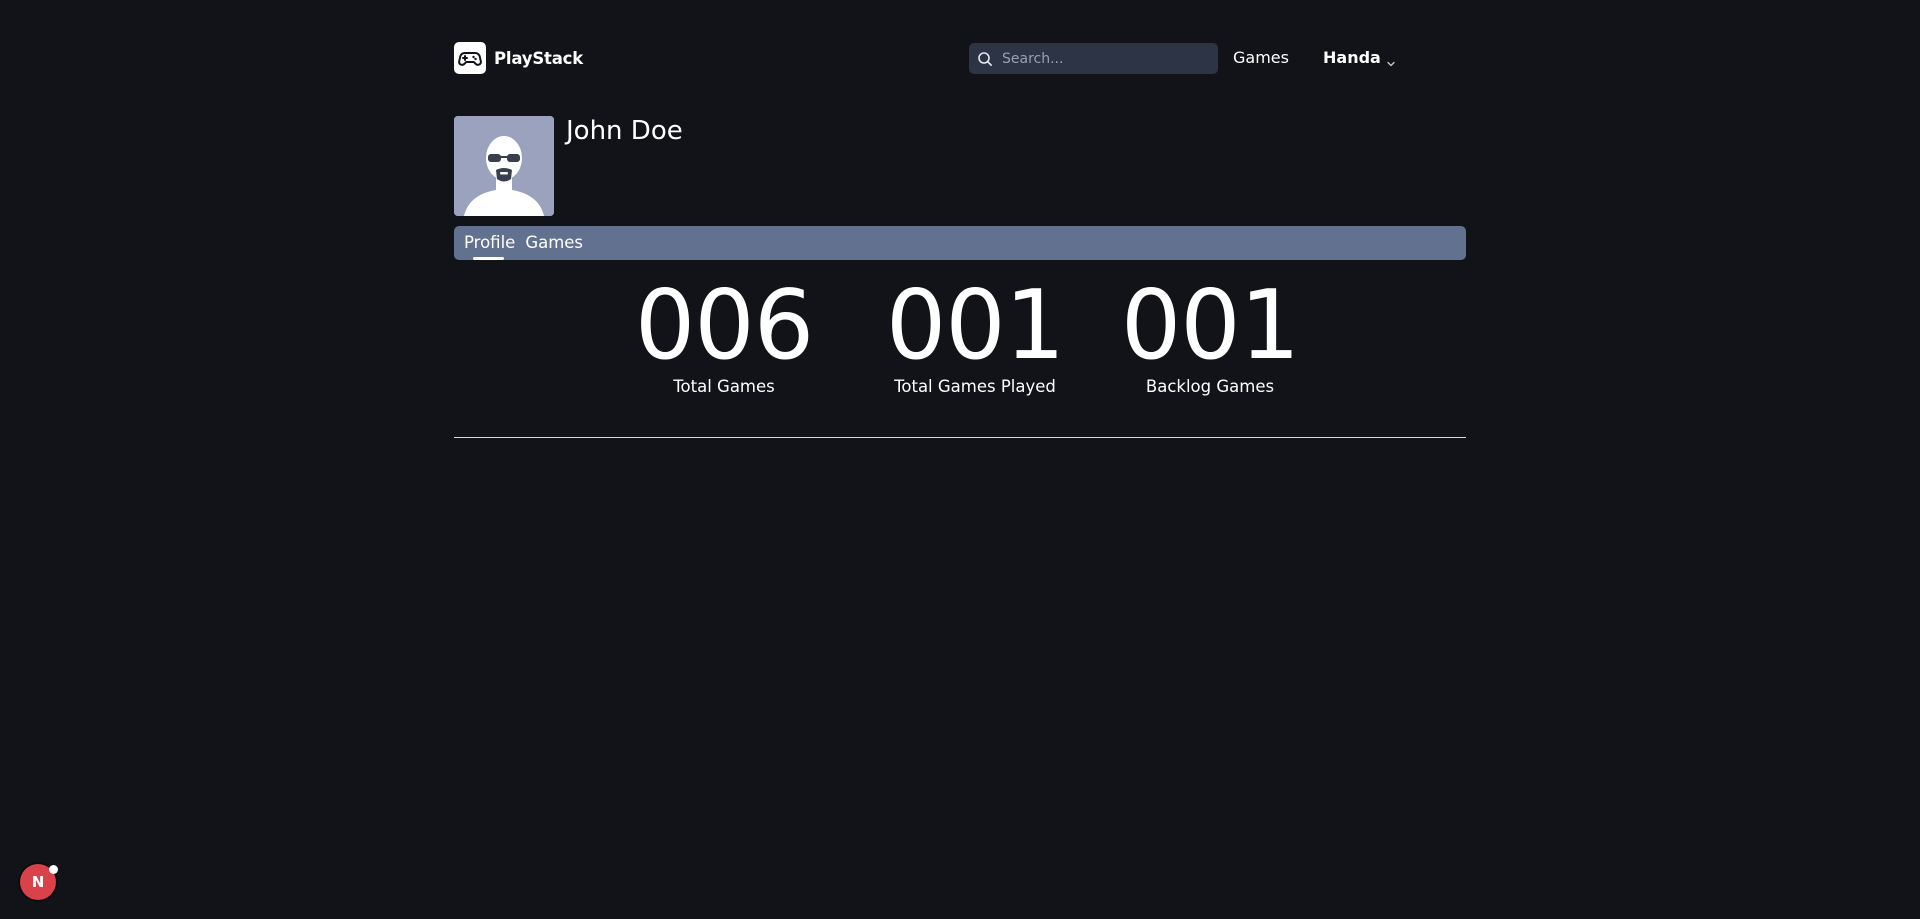 The height and width of the screenshot is (919, 1920). Describe the element at coordinates (975, 386) in the screenshot. I see `stat-label: Total Games Played` at that location.